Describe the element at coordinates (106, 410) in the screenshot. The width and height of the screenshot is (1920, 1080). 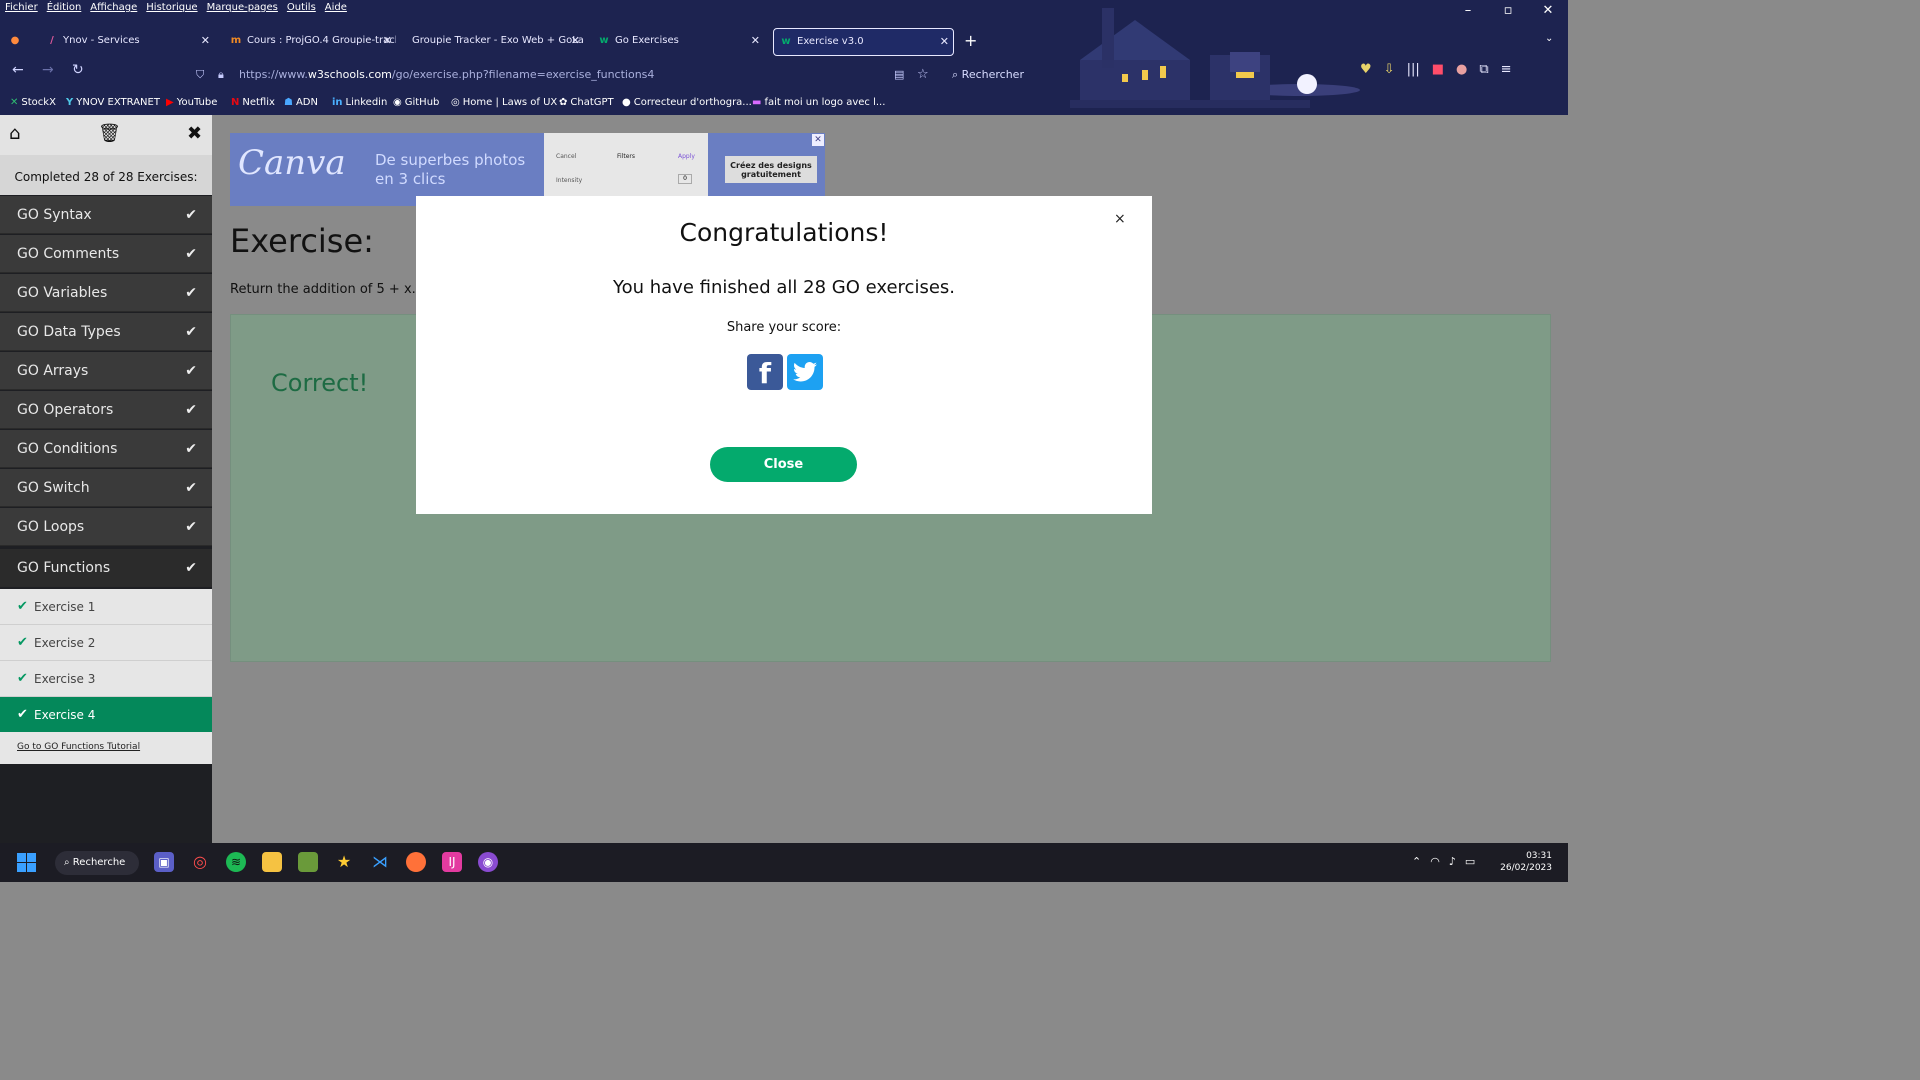
I see `topic-go-operators: GO Operators ✔` at that location.